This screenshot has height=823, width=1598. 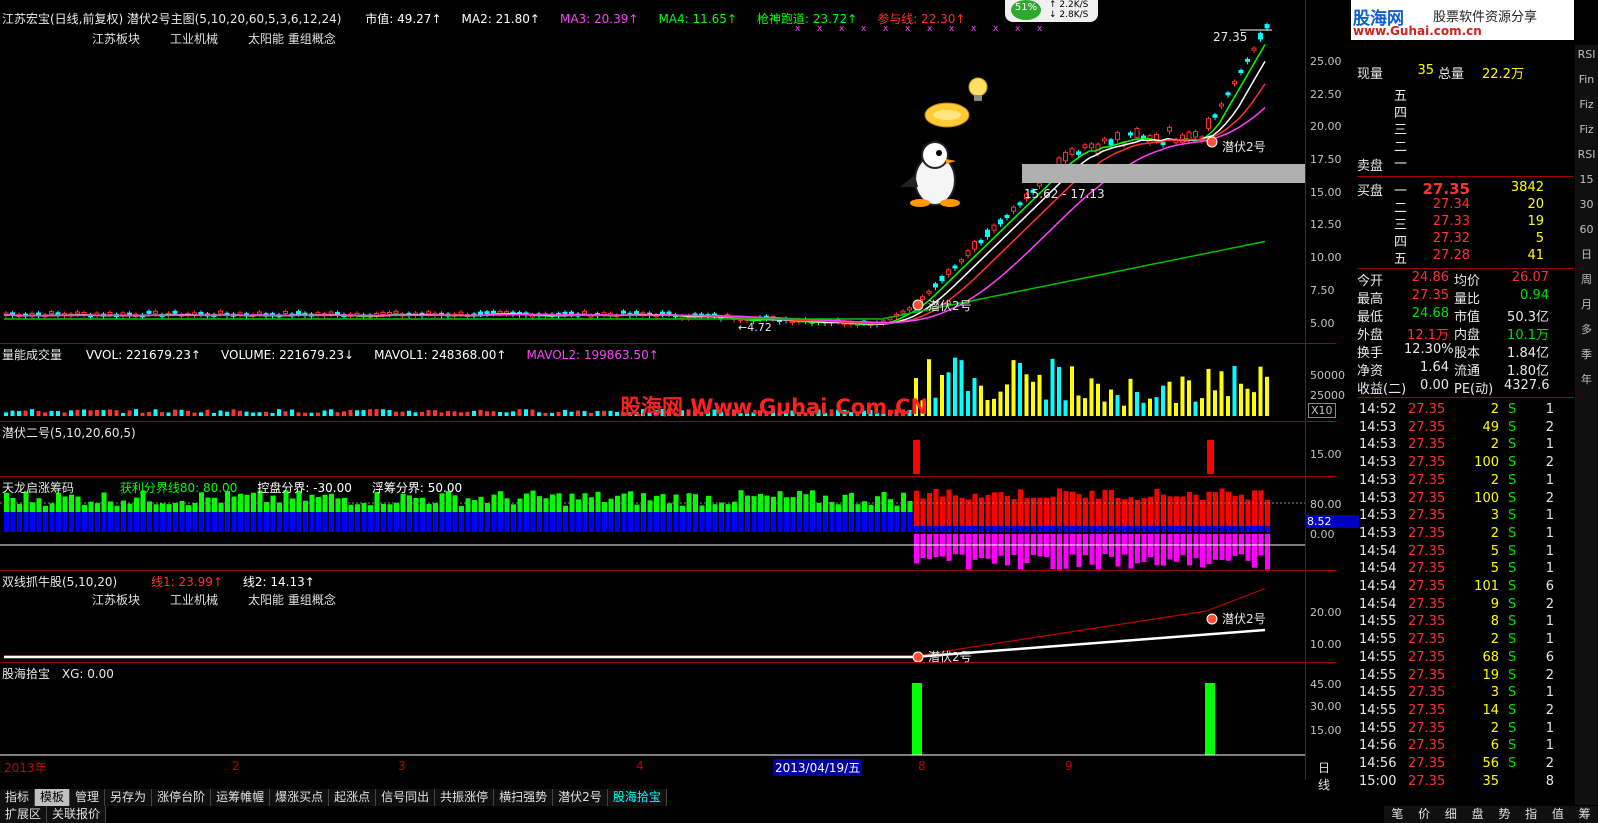 I want to click on tab-9: 共振涨停, so click(x=465, y=797).